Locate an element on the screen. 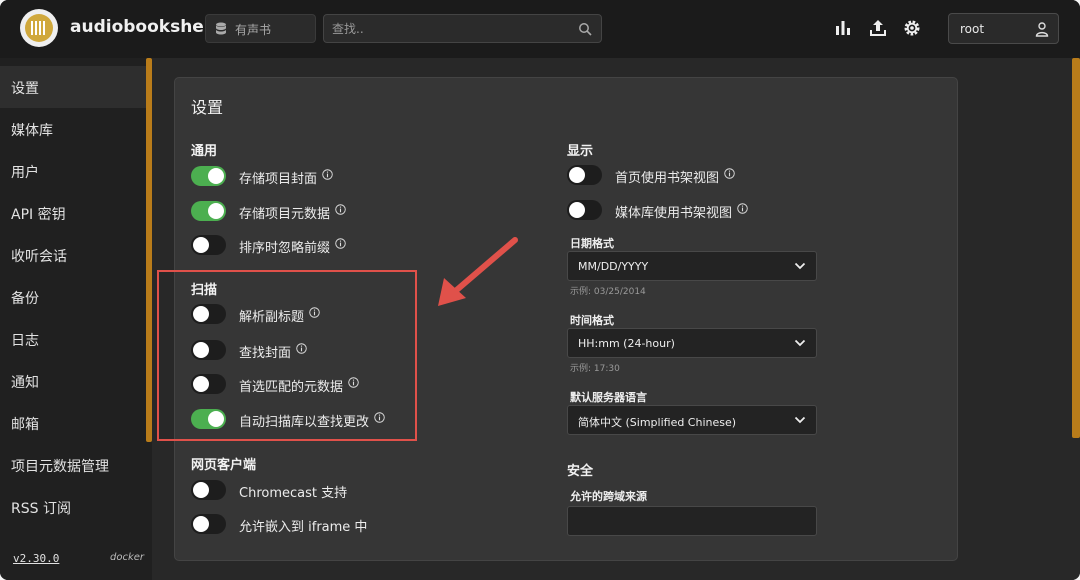 The width and height of the screenshot is (1080, 580). date-format-example: 示例: 03/25/2014 is located at coordinates (608, 292).